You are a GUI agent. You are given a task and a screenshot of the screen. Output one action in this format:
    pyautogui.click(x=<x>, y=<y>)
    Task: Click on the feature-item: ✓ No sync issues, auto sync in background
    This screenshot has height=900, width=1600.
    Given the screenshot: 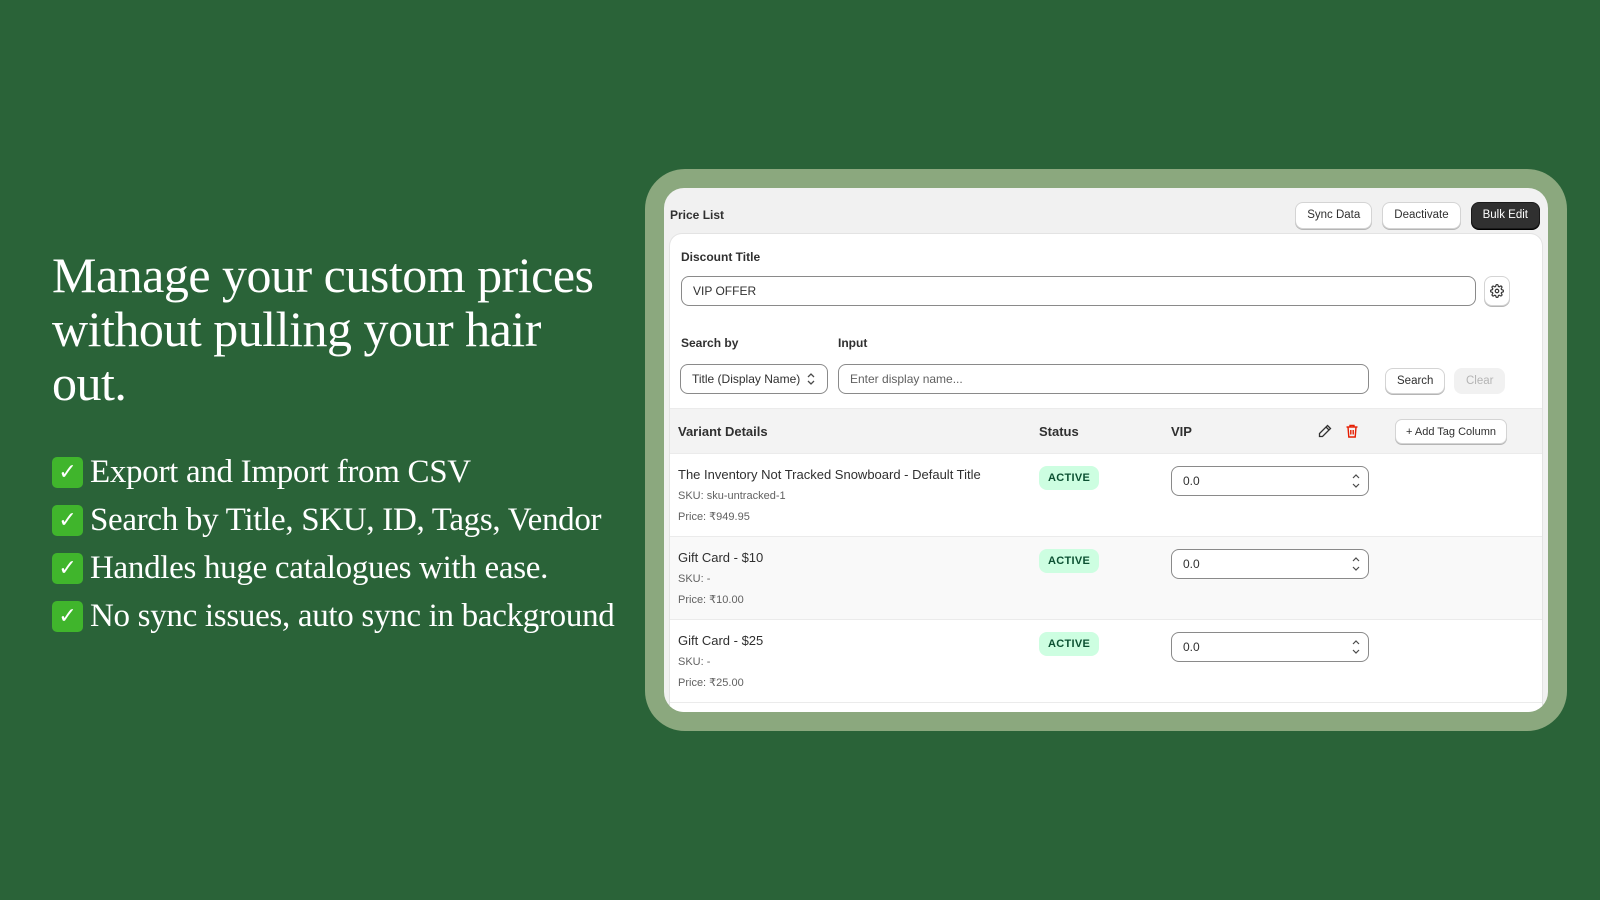 What is the action you would take?
    pyautogui.click(x=333, y=616)
    